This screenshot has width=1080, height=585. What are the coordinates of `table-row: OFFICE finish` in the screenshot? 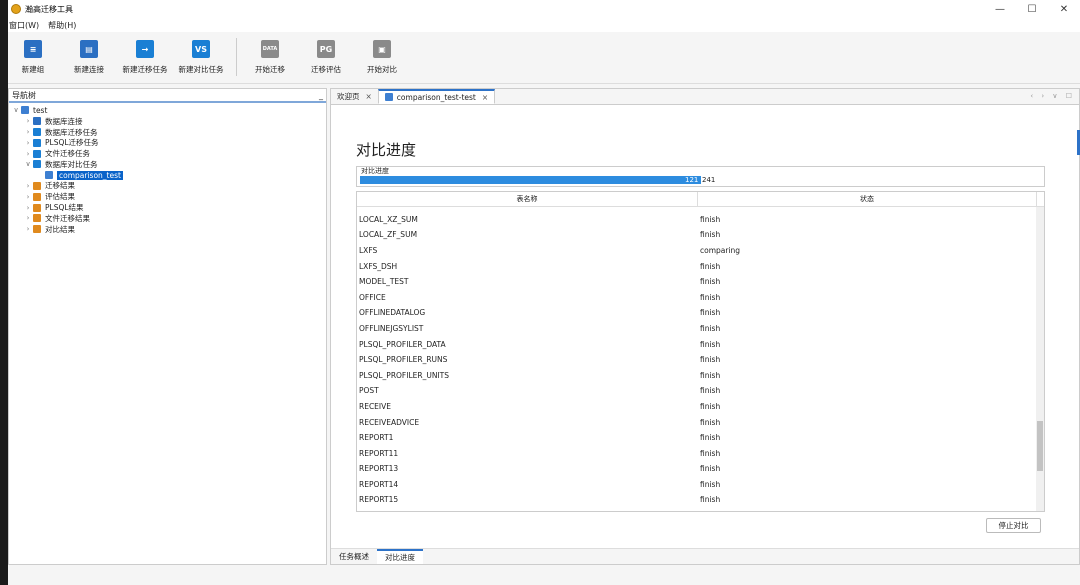 It's located at (697, 297).